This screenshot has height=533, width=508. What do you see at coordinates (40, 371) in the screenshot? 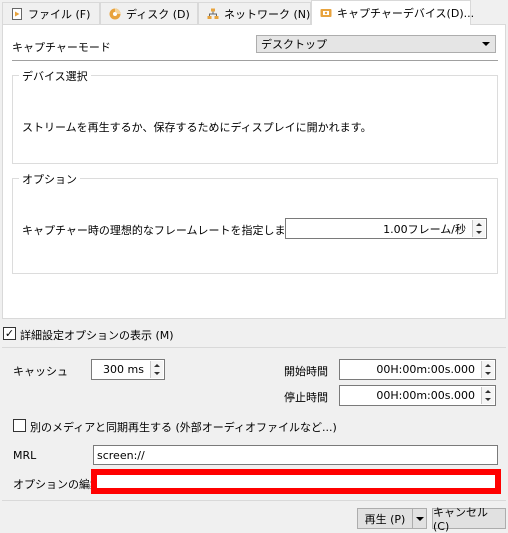
I see `cache-label: キャッシュ` at bounding box center [40, 371].